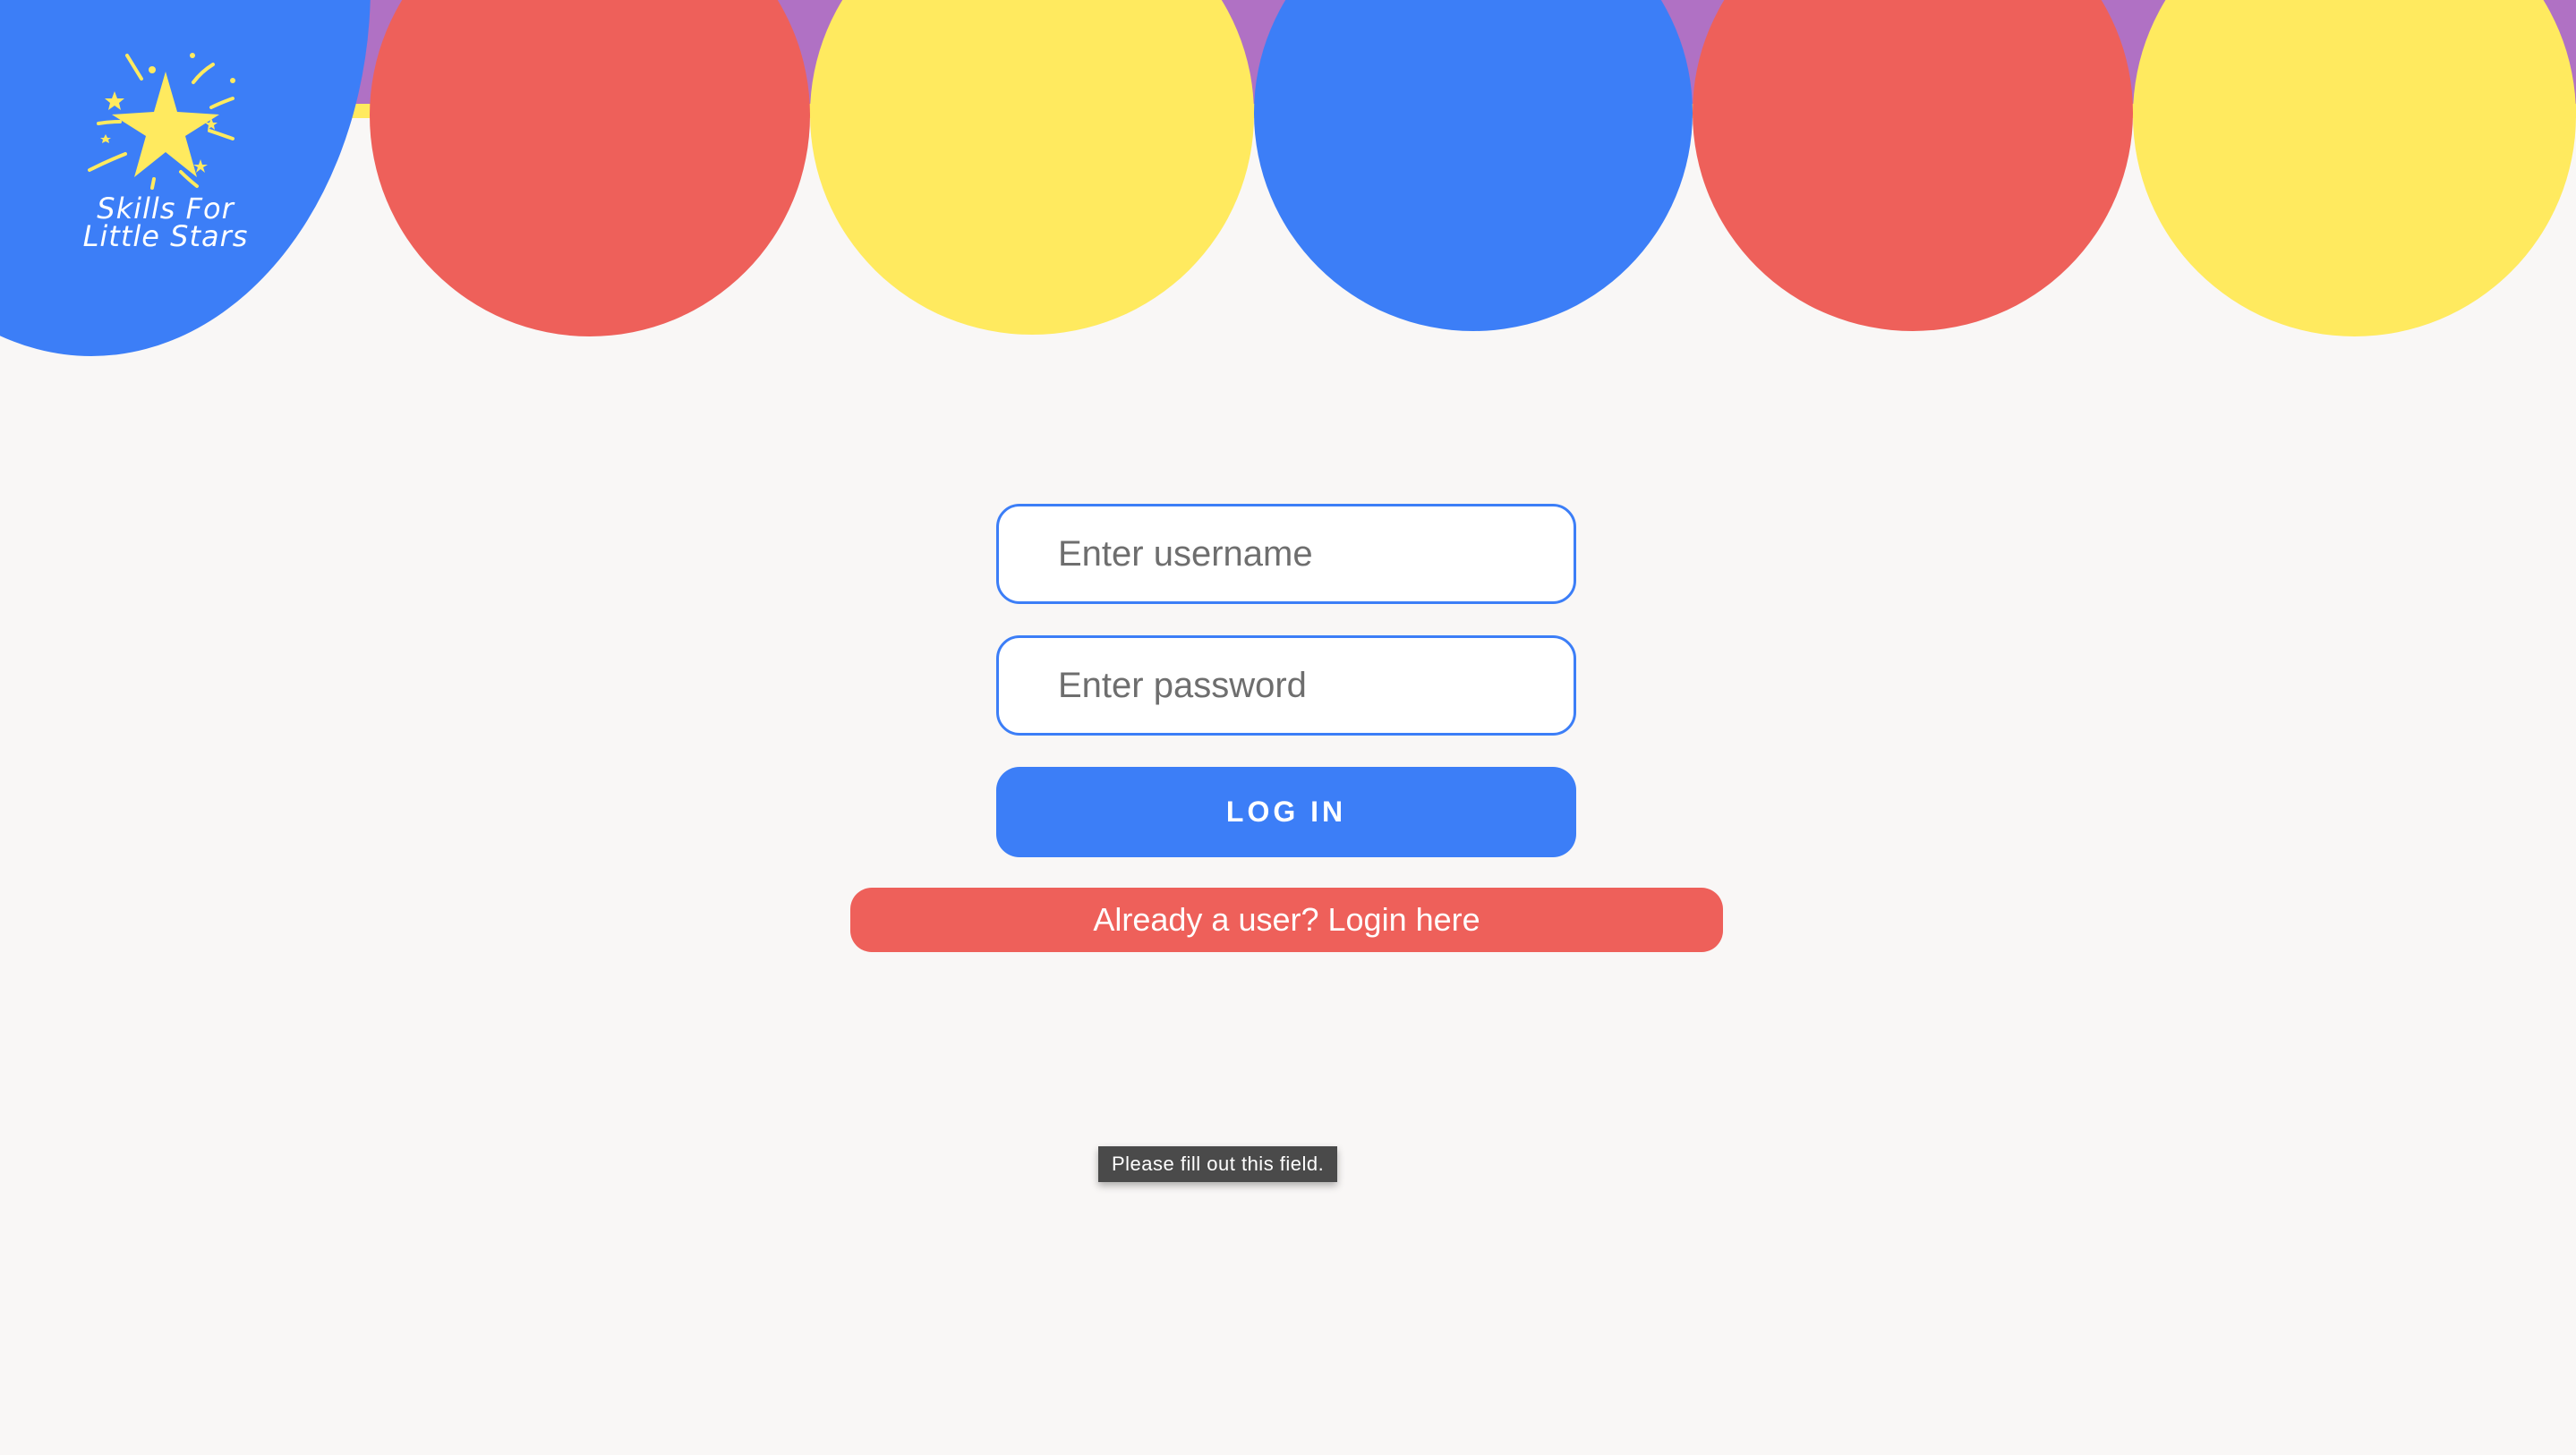  What do you see at coordinates (1286, 920) in the screenshot?
I see `already-user-login-link: Already a user? Login here` at bounding box center [1286, 920].